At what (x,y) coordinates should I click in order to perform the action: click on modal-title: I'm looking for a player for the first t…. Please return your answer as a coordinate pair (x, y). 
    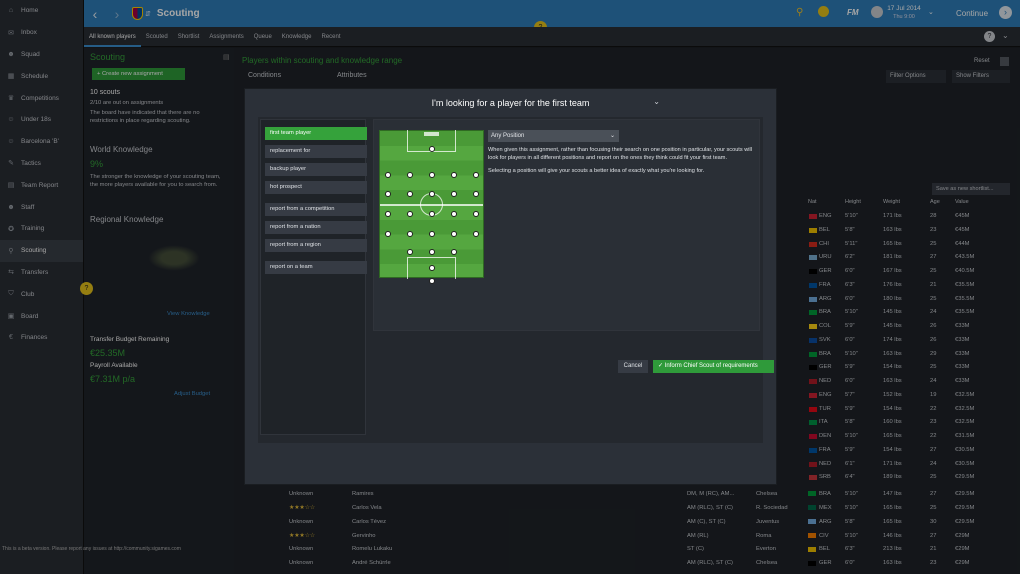
    Looking at the image, I should click on (510, 103).